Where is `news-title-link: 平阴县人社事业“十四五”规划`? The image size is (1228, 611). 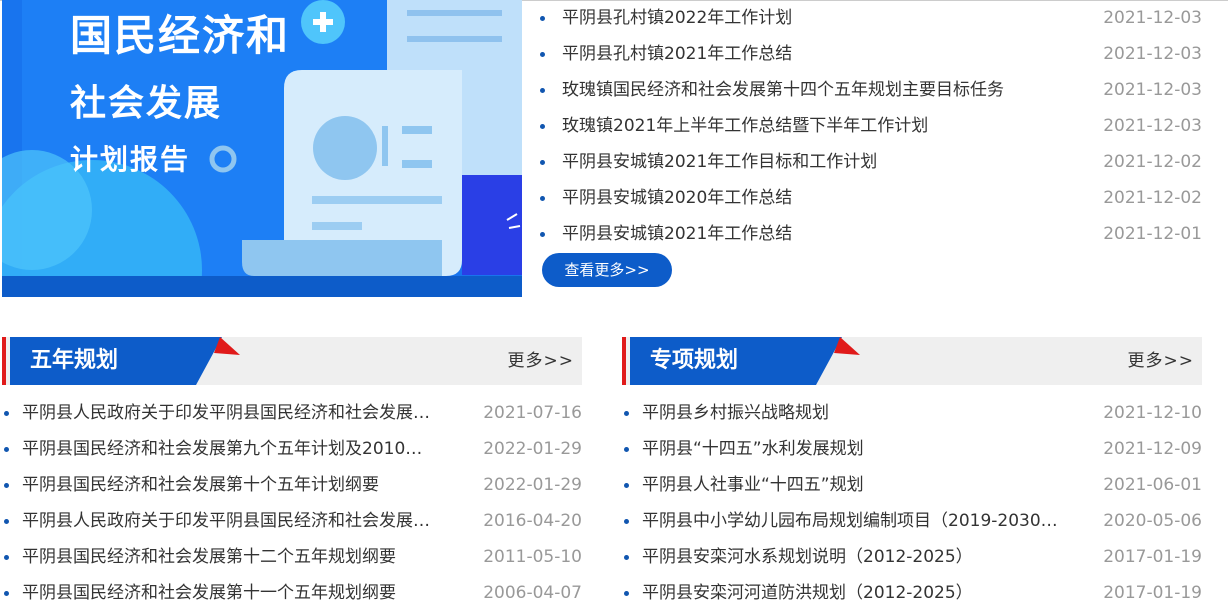
news-title-link: 平阴县人社事业“十四五”规划 is located at coordinates (753, 485).